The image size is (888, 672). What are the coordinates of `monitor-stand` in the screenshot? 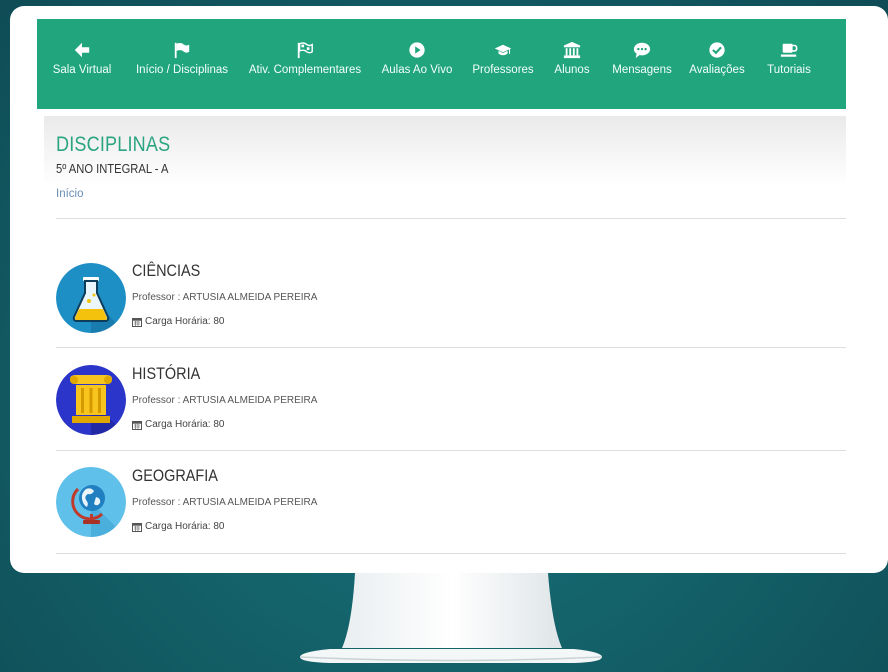 It's located at (451, 618).